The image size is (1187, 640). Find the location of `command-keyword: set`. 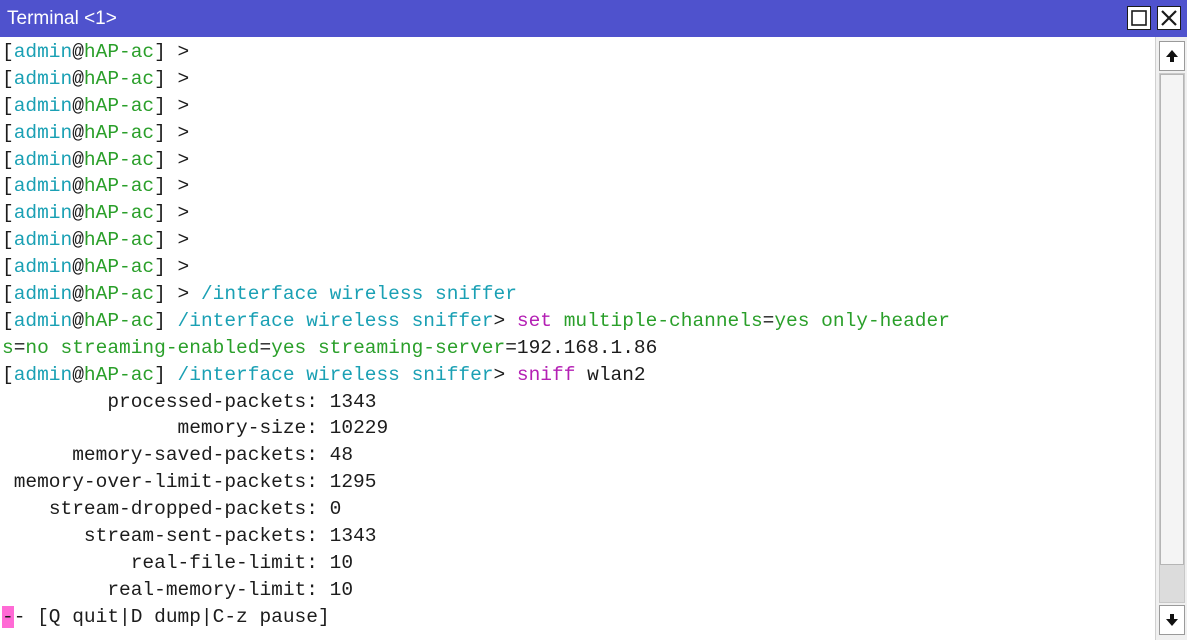

command-keyword: set is located at coordinates (534, 320).